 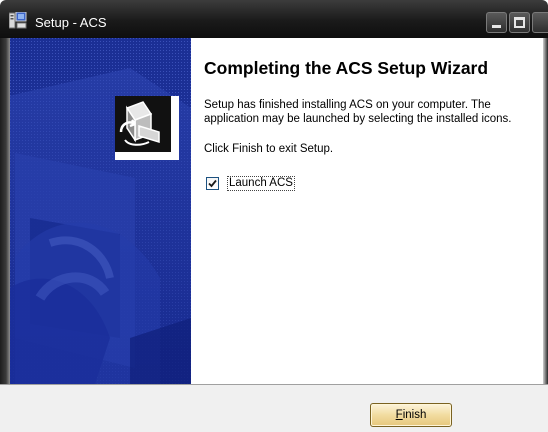 What do you see at coordinates (147, 128) in the screenshot?
I see `setup-logo-icon` at bounding box center [147, 128].